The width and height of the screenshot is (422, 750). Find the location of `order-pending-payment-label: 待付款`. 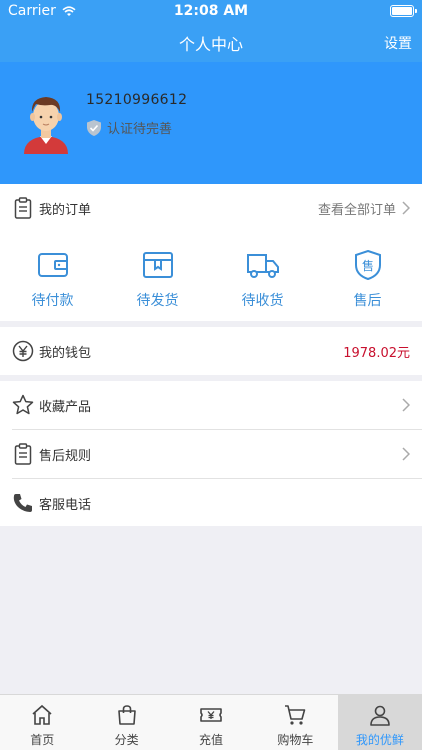

order-pending-payment-label: 待付款 is located at coordinates (52, 301).